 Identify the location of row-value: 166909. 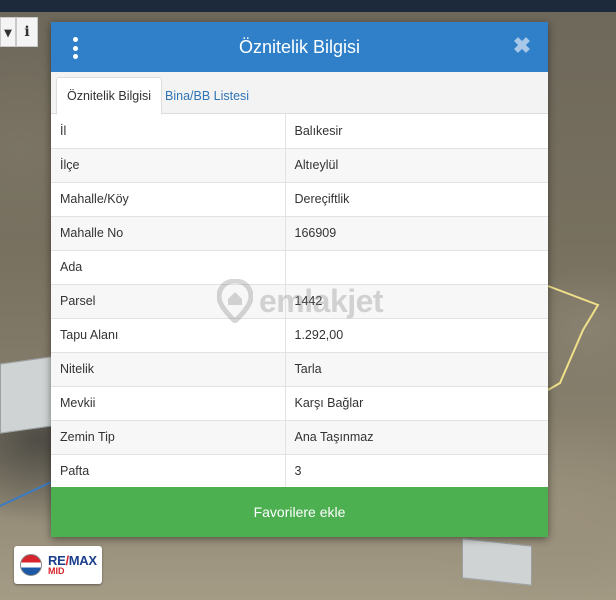
(416, 233).